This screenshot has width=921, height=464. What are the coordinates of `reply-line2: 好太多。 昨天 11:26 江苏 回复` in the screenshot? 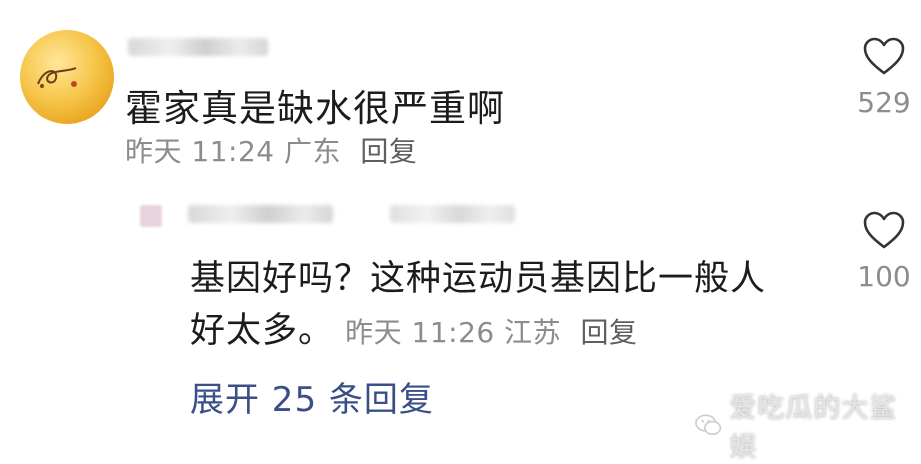 It's located at (414, 327).